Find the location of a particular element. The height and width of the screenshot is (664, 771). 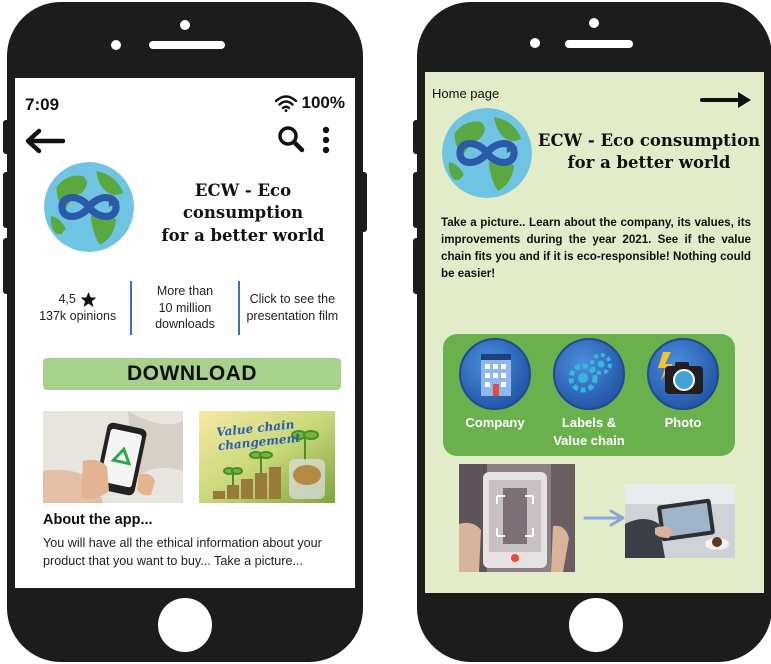

download-button: DOWNLOAD is located at coordinates (192, 374).